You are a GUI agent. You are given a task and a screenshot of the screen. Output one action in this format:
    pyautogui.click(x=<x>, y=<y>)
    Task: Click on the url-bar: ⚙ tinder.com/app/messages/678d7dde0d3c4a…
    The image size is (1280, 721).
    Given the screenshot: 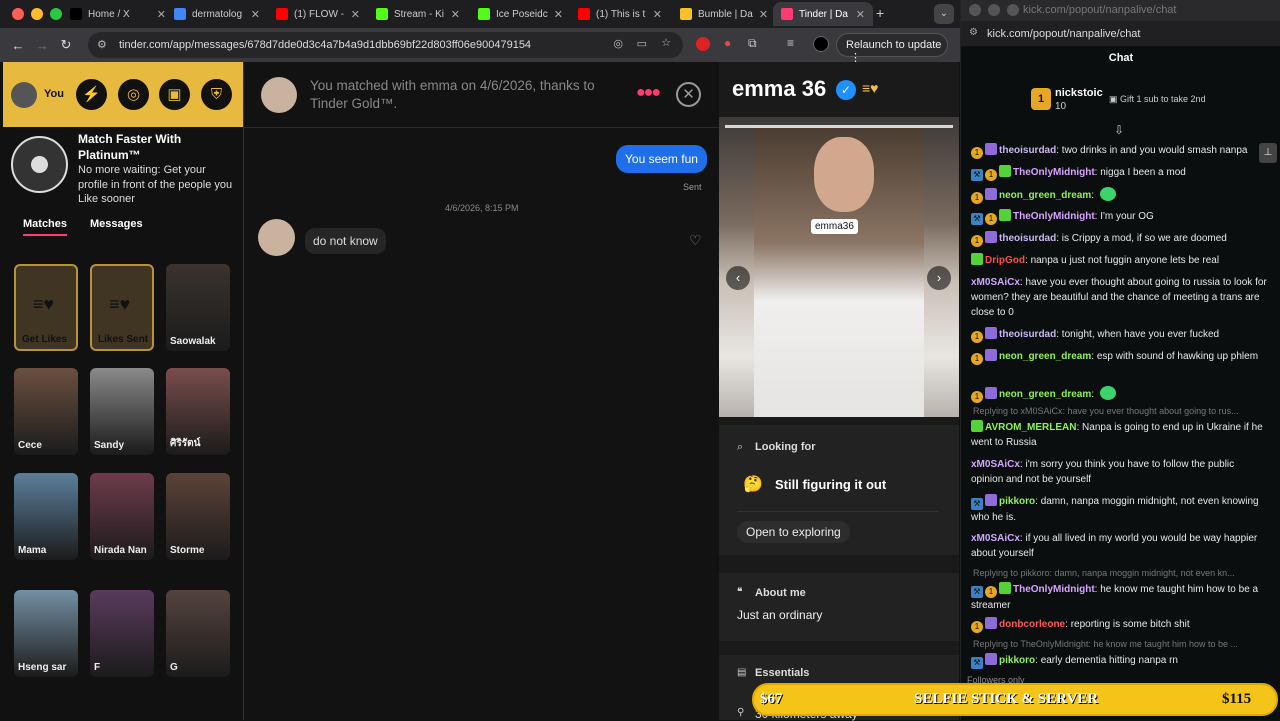 What is the action you would take?
    pyautogui.click(x=385, y=45)
    